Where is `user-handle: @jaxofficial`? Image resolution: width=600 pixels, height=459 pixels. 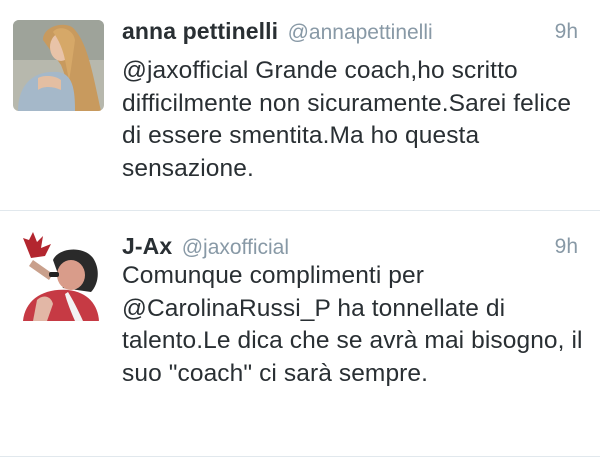
user-handle: @jaxofficial is located at coordinates (235, 247).